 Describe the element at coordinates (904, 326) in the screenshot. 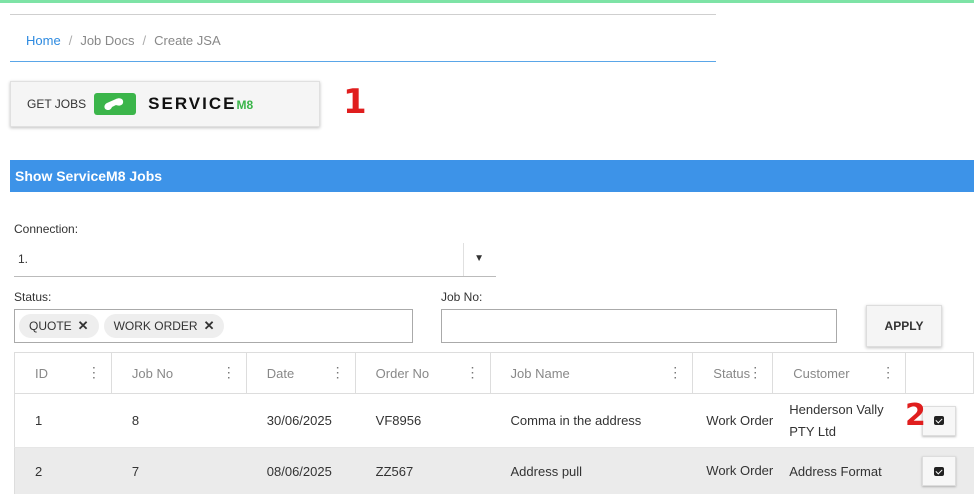

I see `apply-button: APPLY` at that location.